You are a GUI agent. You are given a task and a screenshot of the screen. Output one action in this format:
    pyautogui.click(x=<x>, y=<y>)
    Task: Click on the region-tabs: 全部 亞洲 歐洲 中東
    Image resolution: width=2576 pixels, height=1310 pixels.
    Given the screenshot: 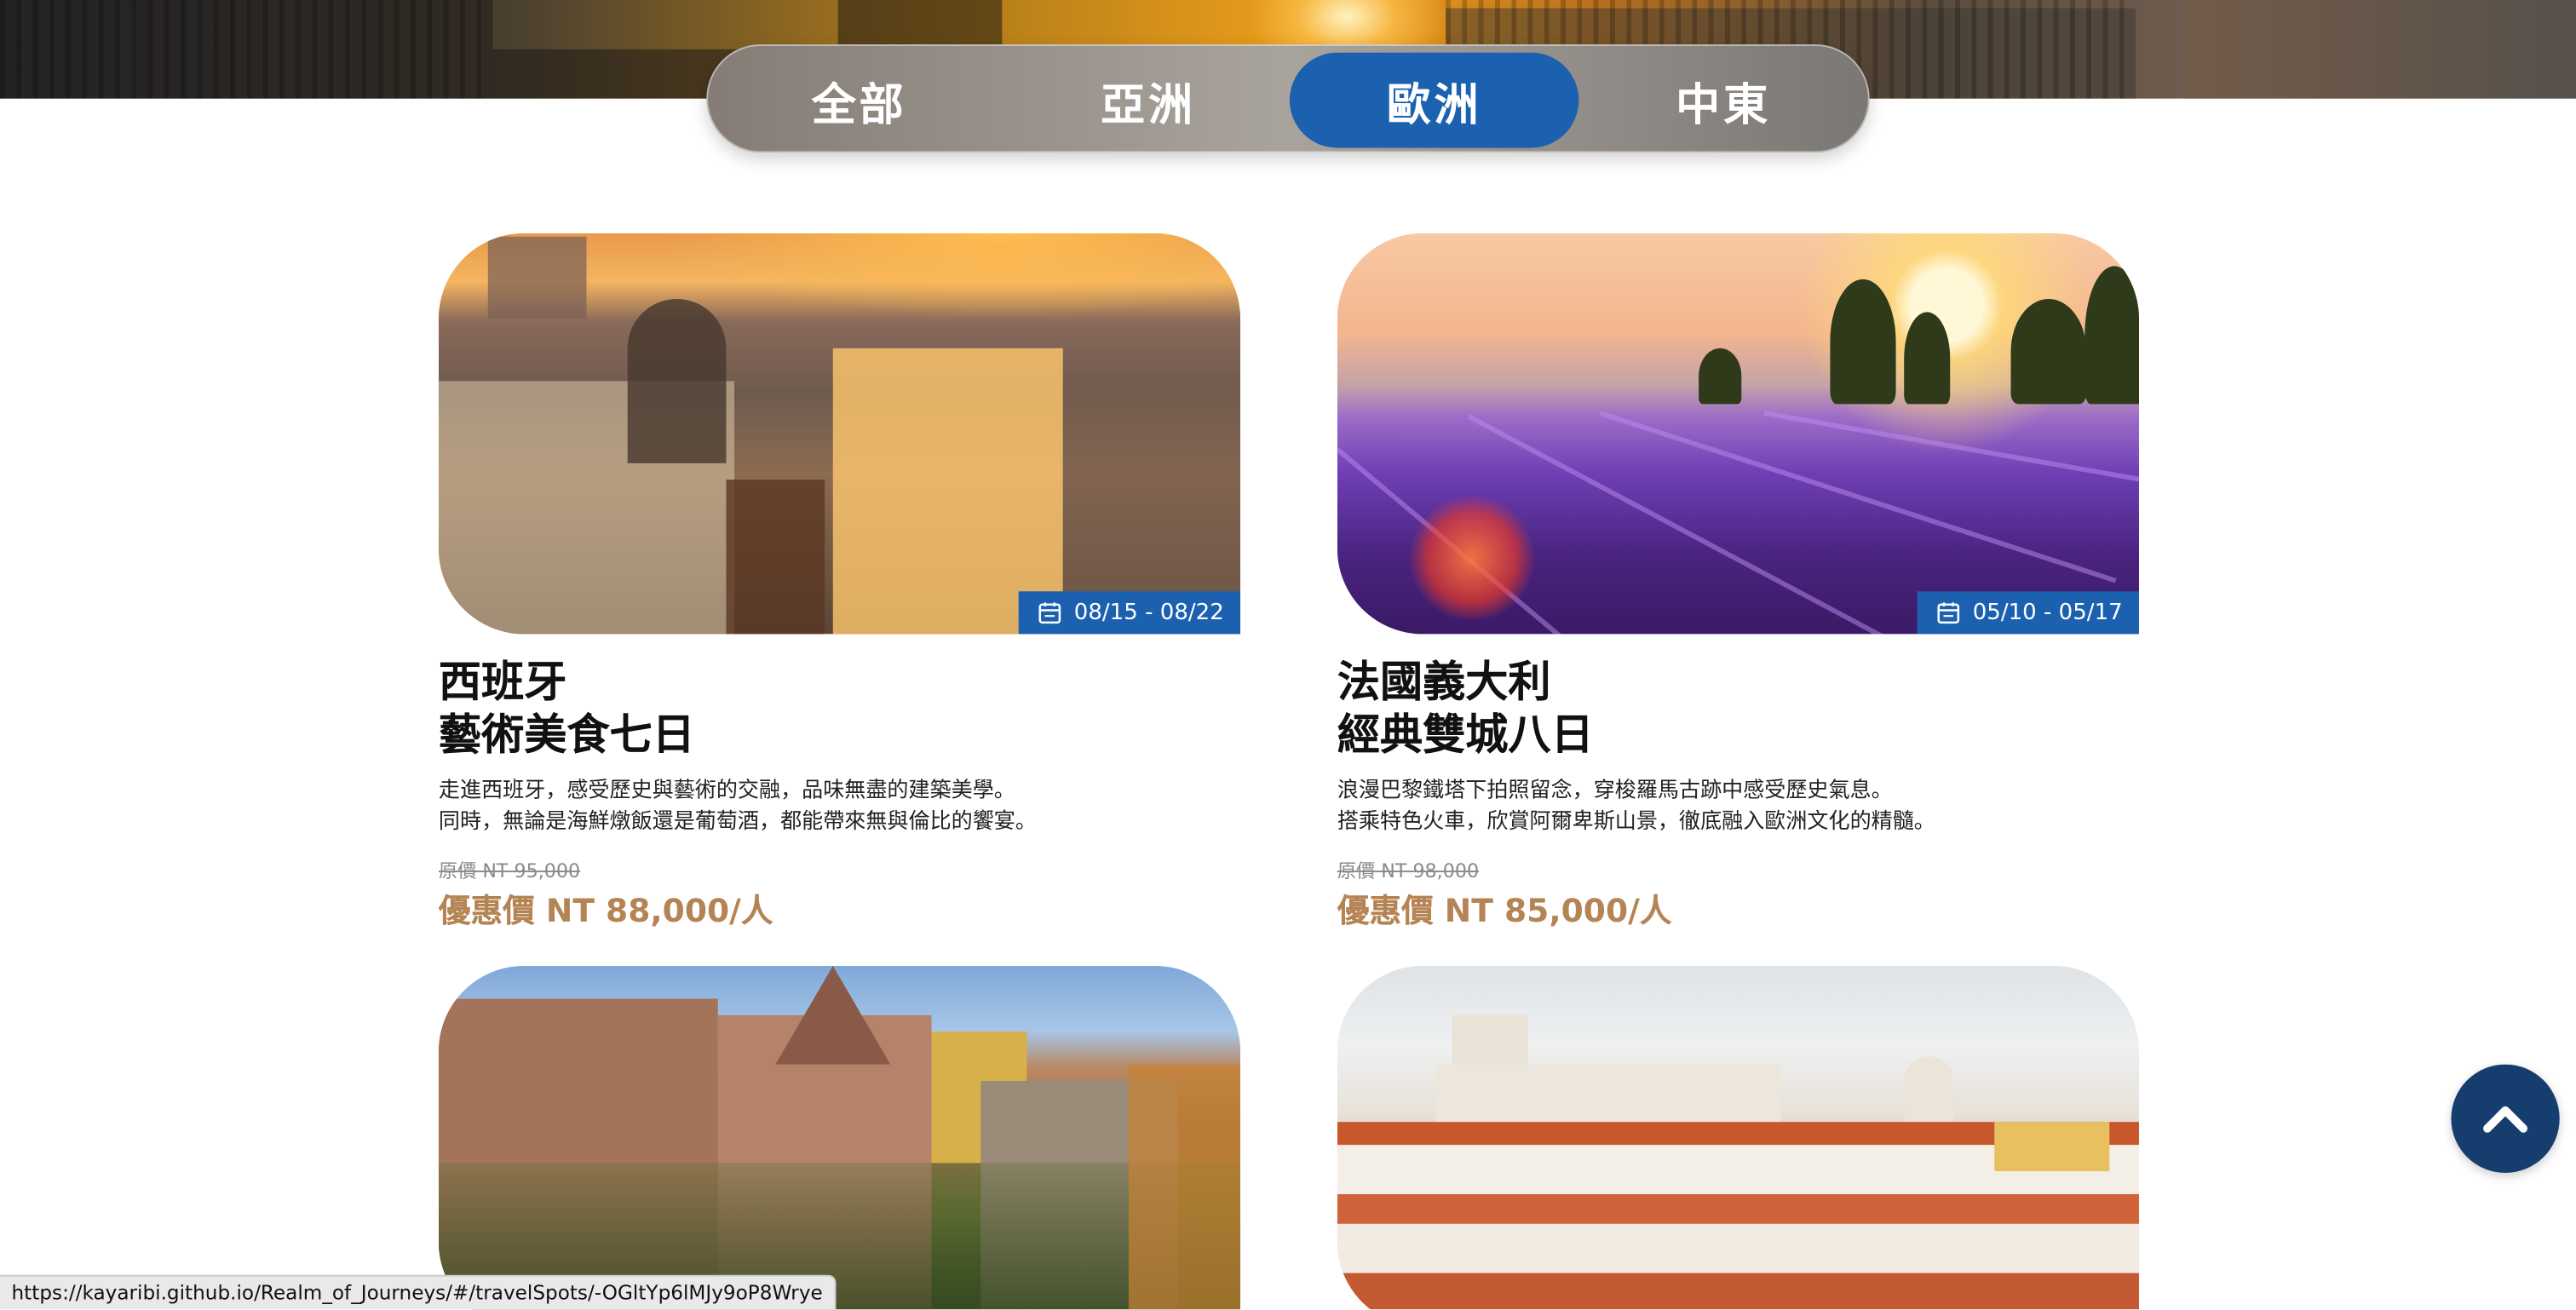 What is the action you would take?
    pyautogui.click(x=1288, y=98)
    